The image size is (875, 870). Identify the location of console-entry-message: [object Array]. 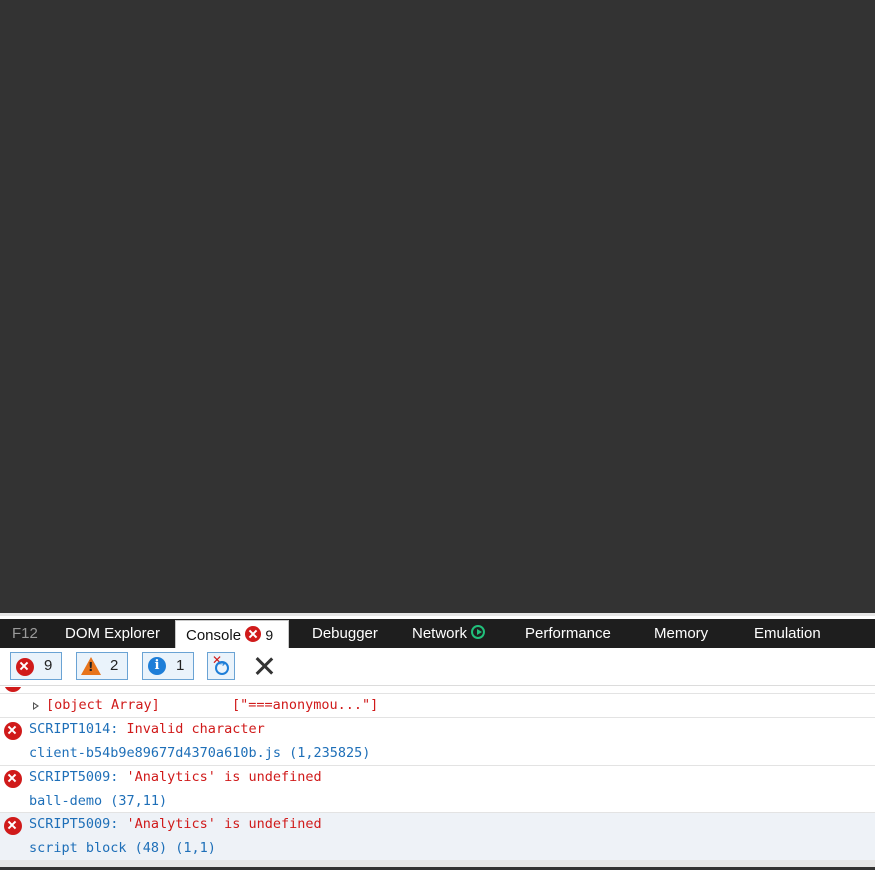
(103, 705).